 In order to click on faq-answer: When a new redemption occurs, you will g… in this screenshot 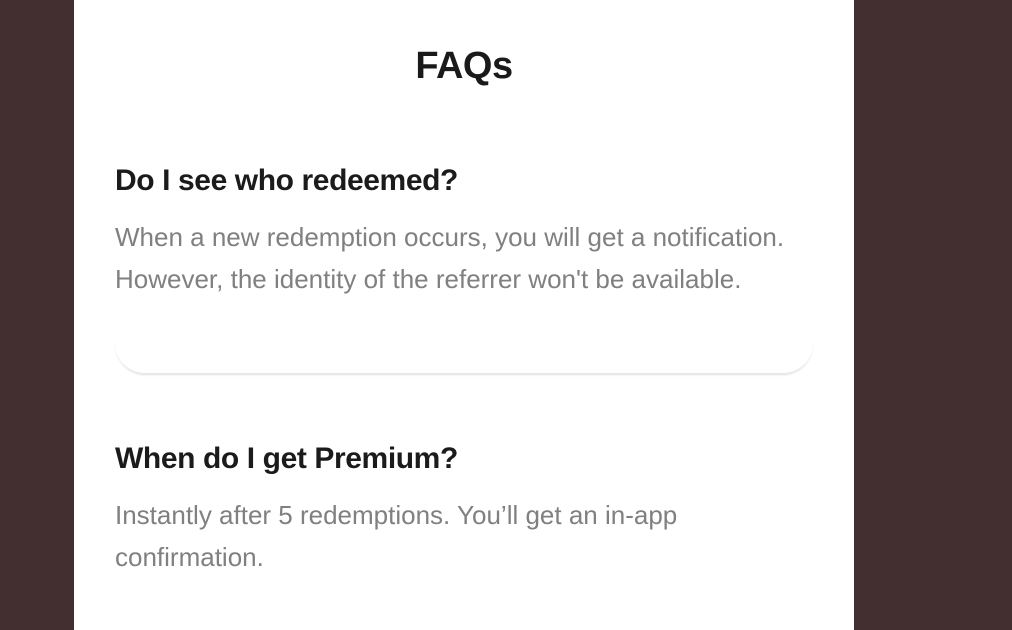, I will do `click(450, 258)`.